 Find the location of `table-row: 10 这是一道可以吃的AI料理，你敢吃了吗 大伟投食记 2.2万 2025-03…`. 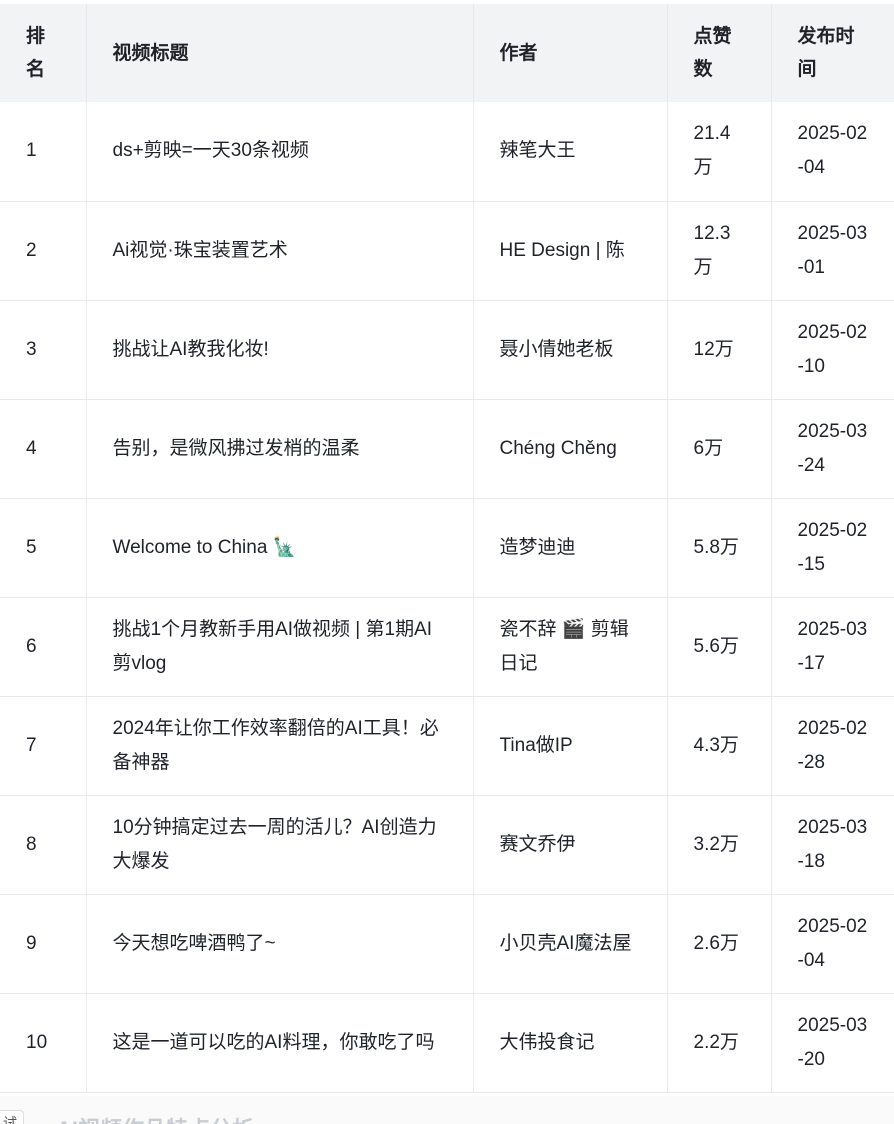

table-row: 10 这是一道可以吃的AI料理，你敢吃了吗 大伟投食记 2.2万 2025-03… is located at coordinates (447, 1042).